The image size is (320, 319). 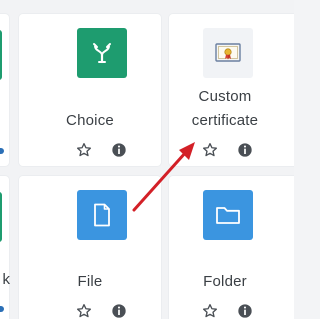 I want to click on activity-label-custom-certificate-line2: certificate, so click(x=216, y=121).